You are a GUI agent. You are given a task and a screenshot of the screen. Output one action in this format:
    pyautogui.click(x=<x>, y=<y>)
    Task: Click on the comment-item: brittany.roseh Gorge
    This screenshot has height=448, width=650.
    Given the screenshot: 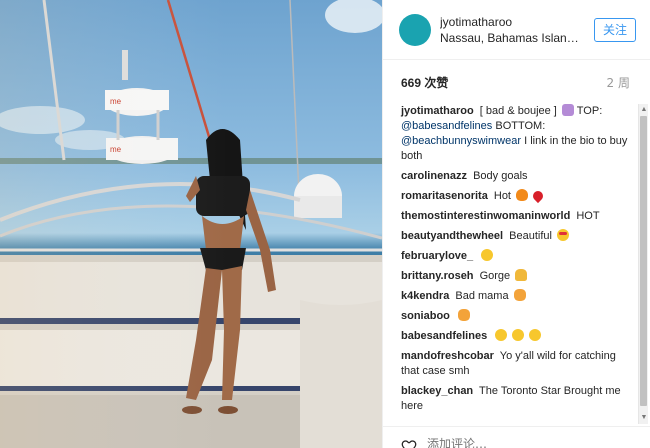 What is the action you would take?
    pyautogui.click(x=517, y=276)
    